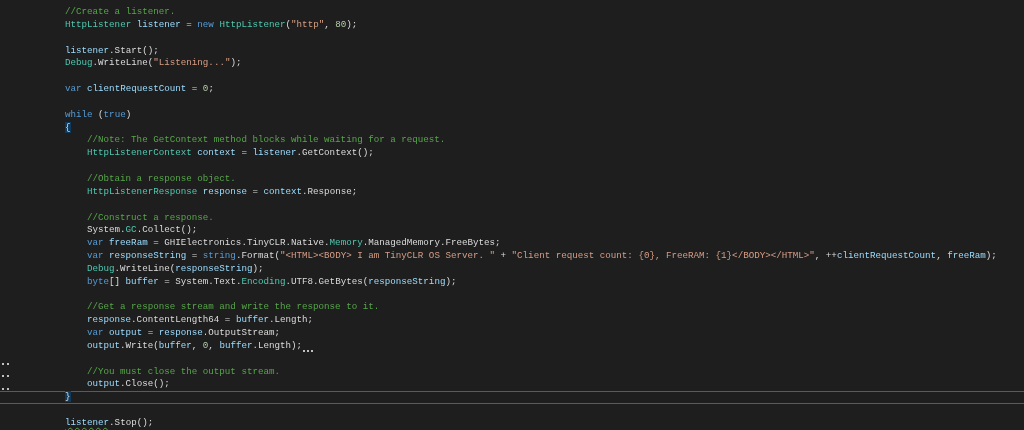  Describe the element at coordinates (230, 154) in the screenshot. I see `code-line: HttpListenerContext context = listener.GetContext();` at that location.